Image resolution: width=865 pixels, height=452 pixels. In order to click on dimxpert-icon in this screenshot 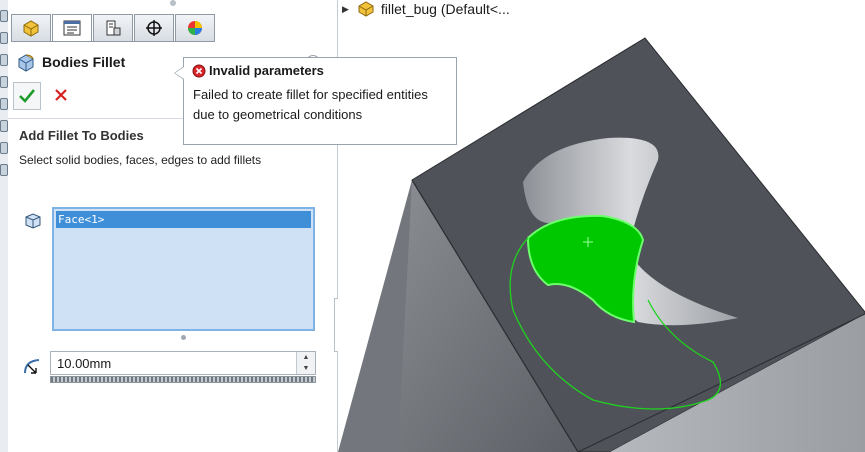, I will do `click(154, 28)`.